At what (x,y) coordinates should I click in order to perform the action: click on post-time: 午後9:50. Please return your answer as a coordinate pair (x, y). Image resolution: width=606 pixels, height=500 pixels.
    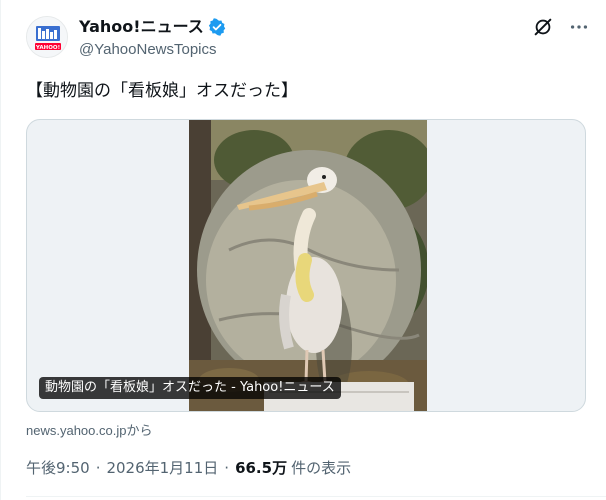
    Looking at the image, I should click on (58, 467).